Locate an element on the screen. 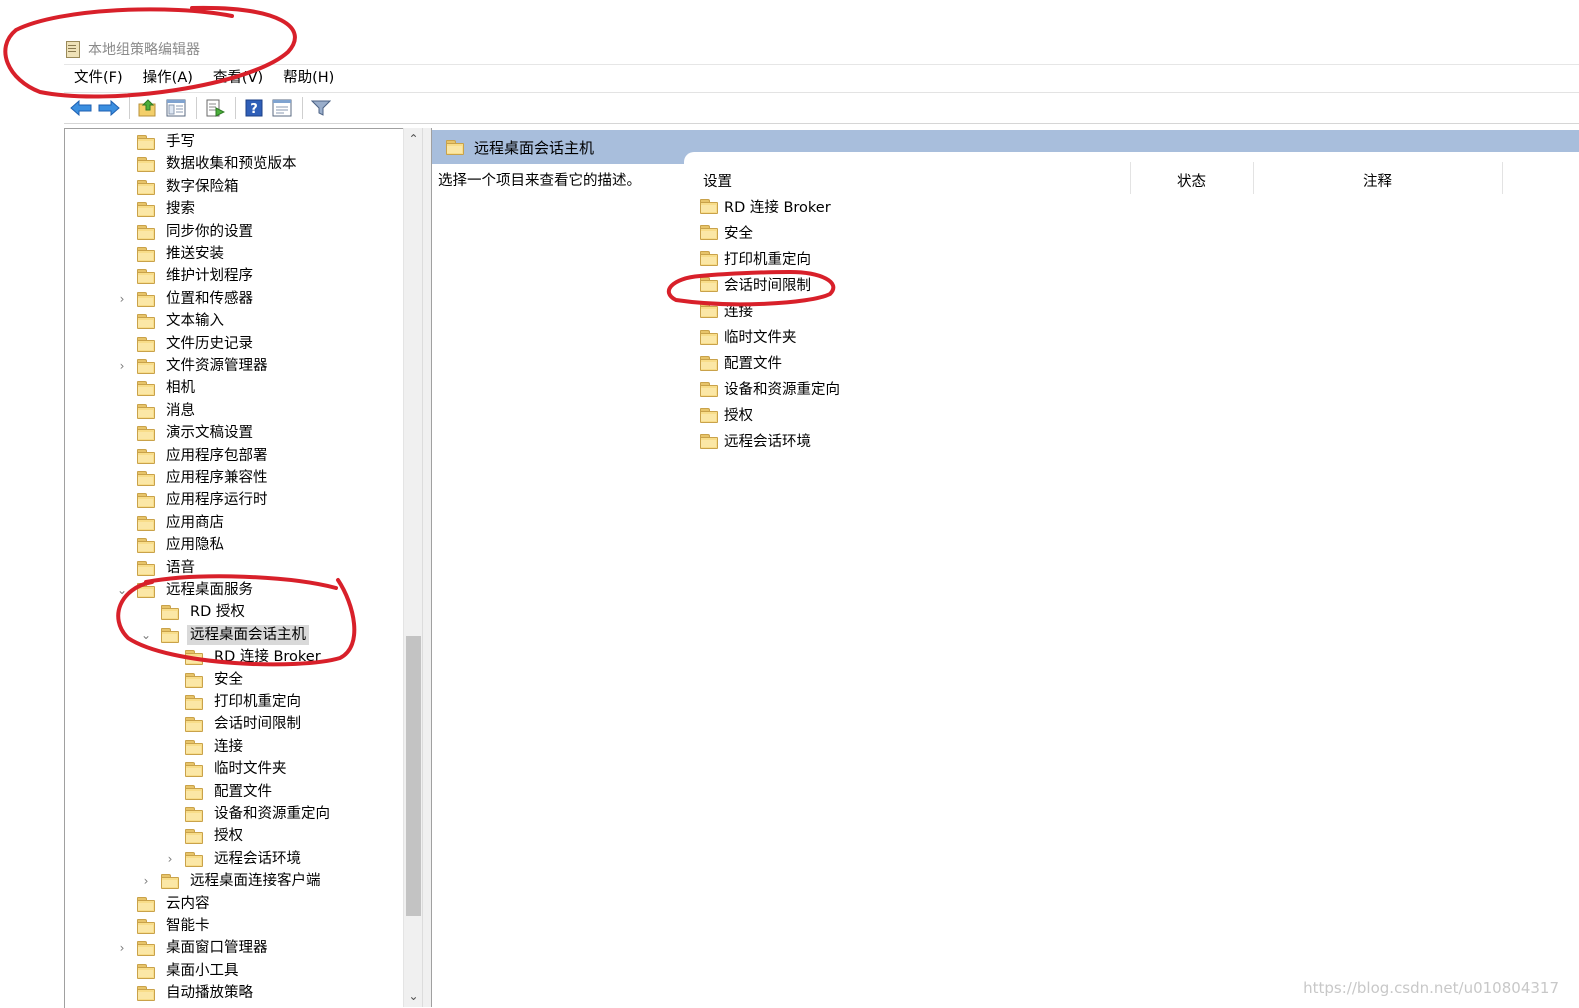 The height and width of the screenshot is (1008, 1579). tree-item: 应用程序包部署 is located at coordinates (193, 456).